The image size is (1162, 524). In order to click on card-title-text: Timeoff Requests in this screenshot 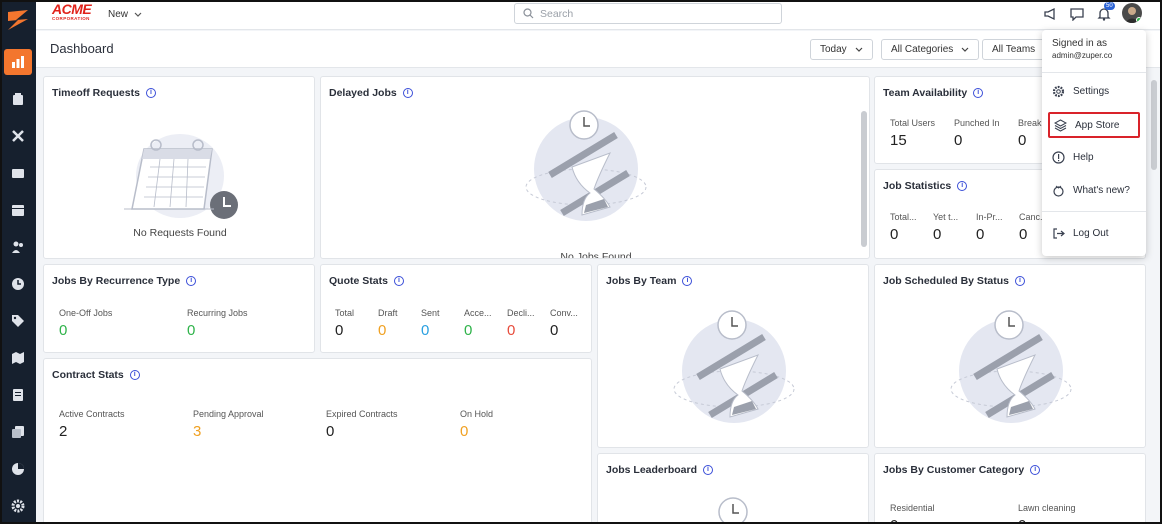, I will do `click(96, 93)`.